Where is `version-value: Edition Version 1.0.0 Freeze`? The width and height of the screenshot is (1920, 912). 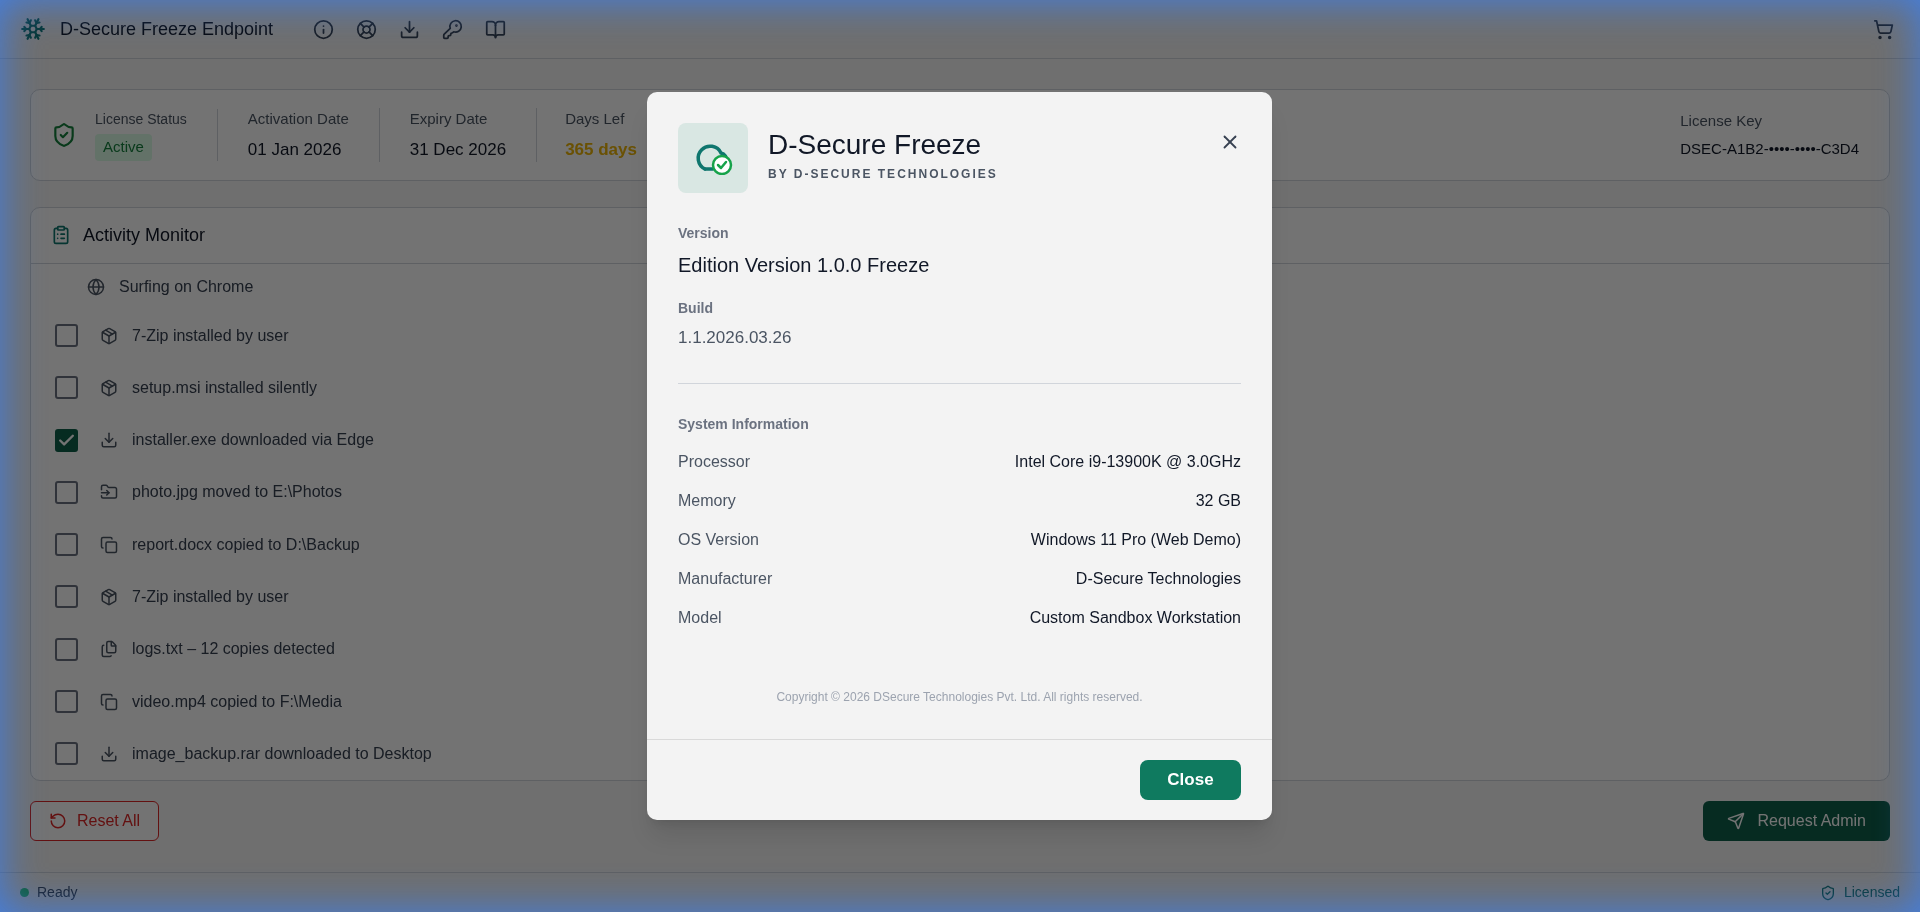 version-value: Edition Version 1.0.0 Freeze is located at coordinates (804, 265).